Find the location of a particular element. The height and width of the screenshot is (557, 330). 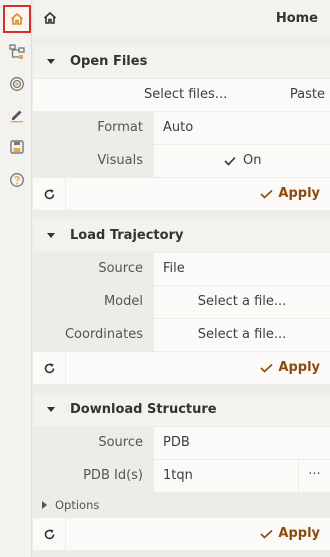

open-files-select-row: Select files... Paste is located at coordinates (181, 95).